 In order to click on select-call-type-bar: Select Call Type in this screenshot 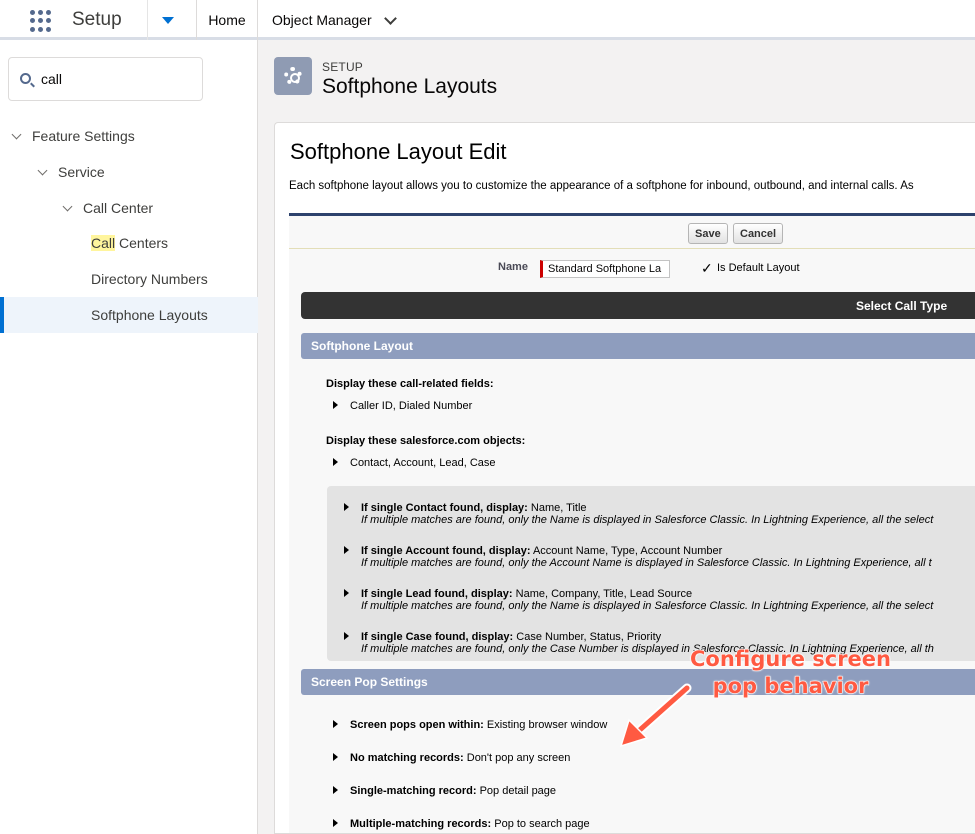, I will do `click(638, 305)`.